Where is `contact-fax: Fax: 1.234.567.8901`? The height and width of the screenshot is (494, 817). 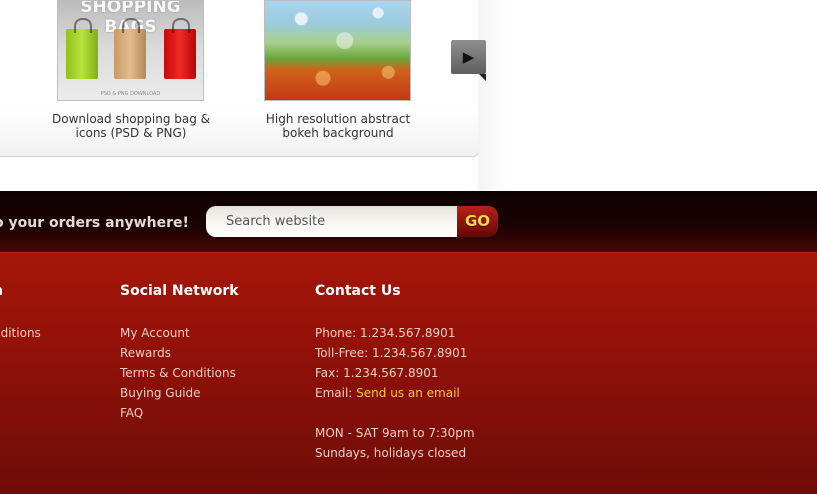 contact-fax: Fax: 1.234.567.8901 is located at coordinates (377, 373).